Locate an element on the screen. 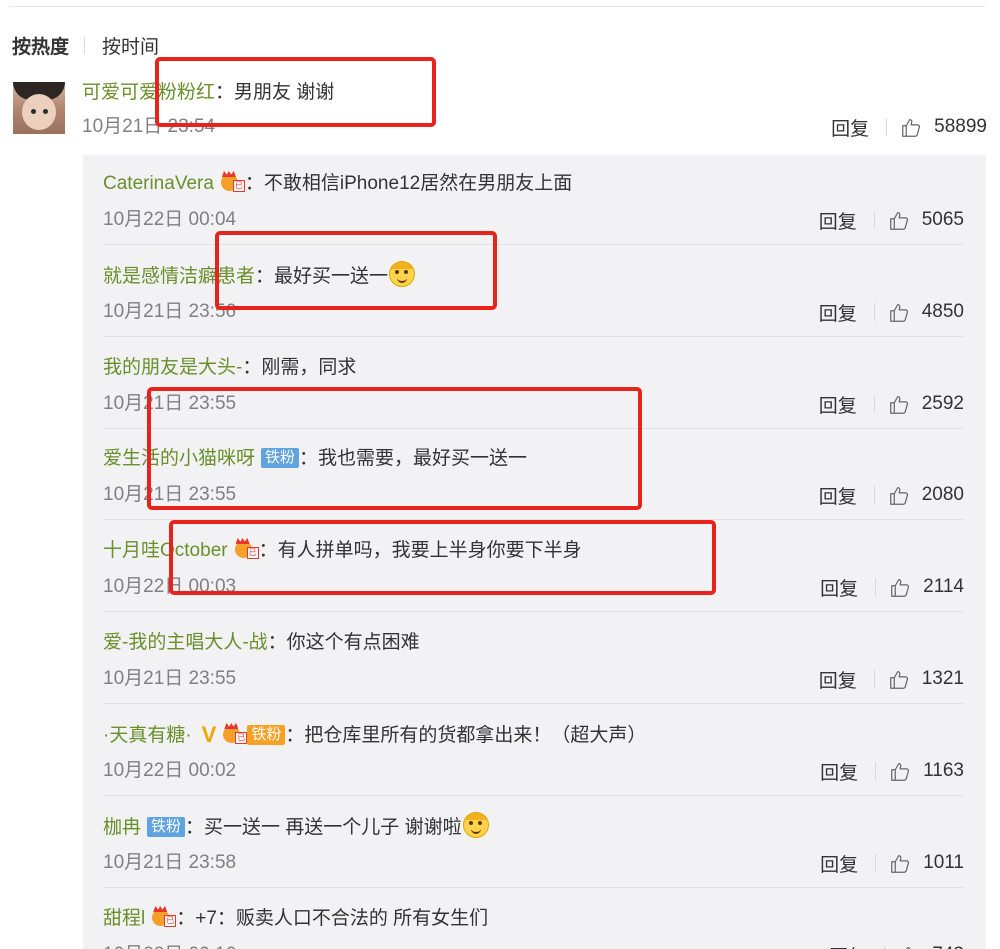  reply-username: 就是感情洁癖患者 is located at coordinates (179, 276).